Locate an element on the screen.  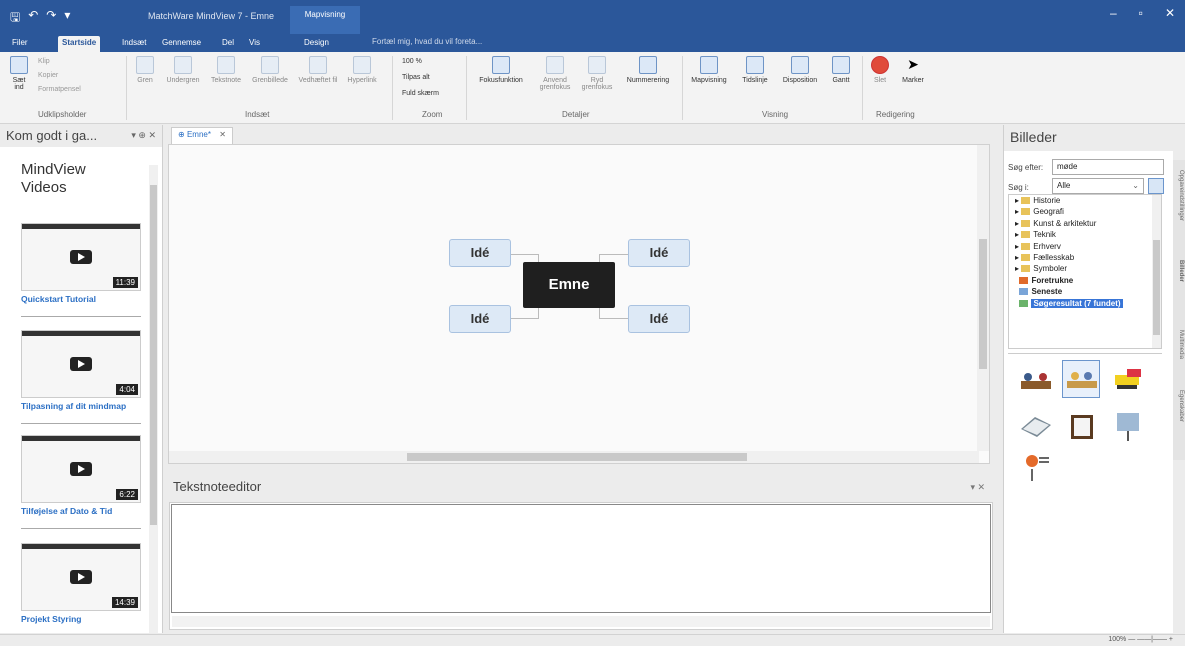
save-icon: 🖫 is located at coordinates (15, 18).